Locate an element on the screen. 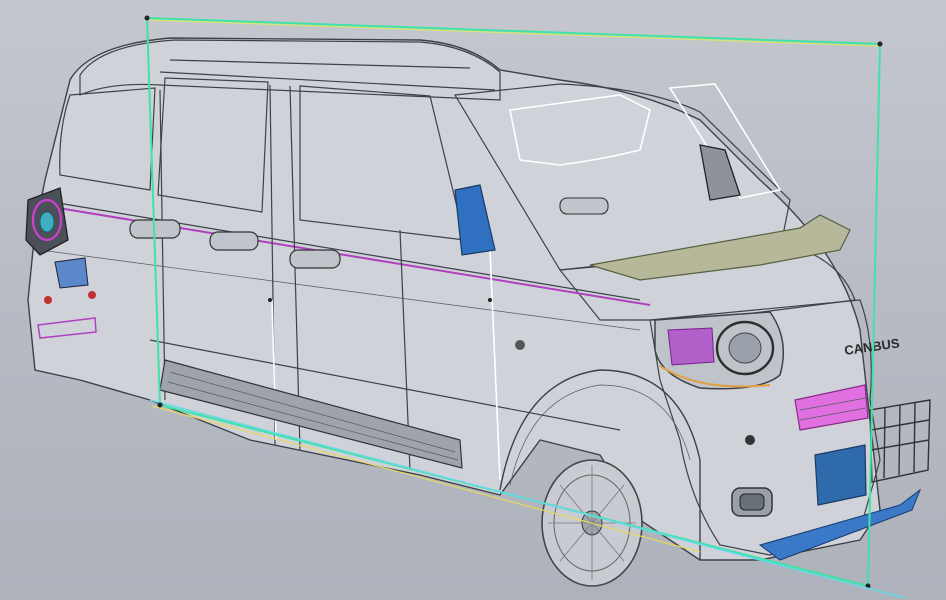  bumper-grid is located at coordinates (900, 441).